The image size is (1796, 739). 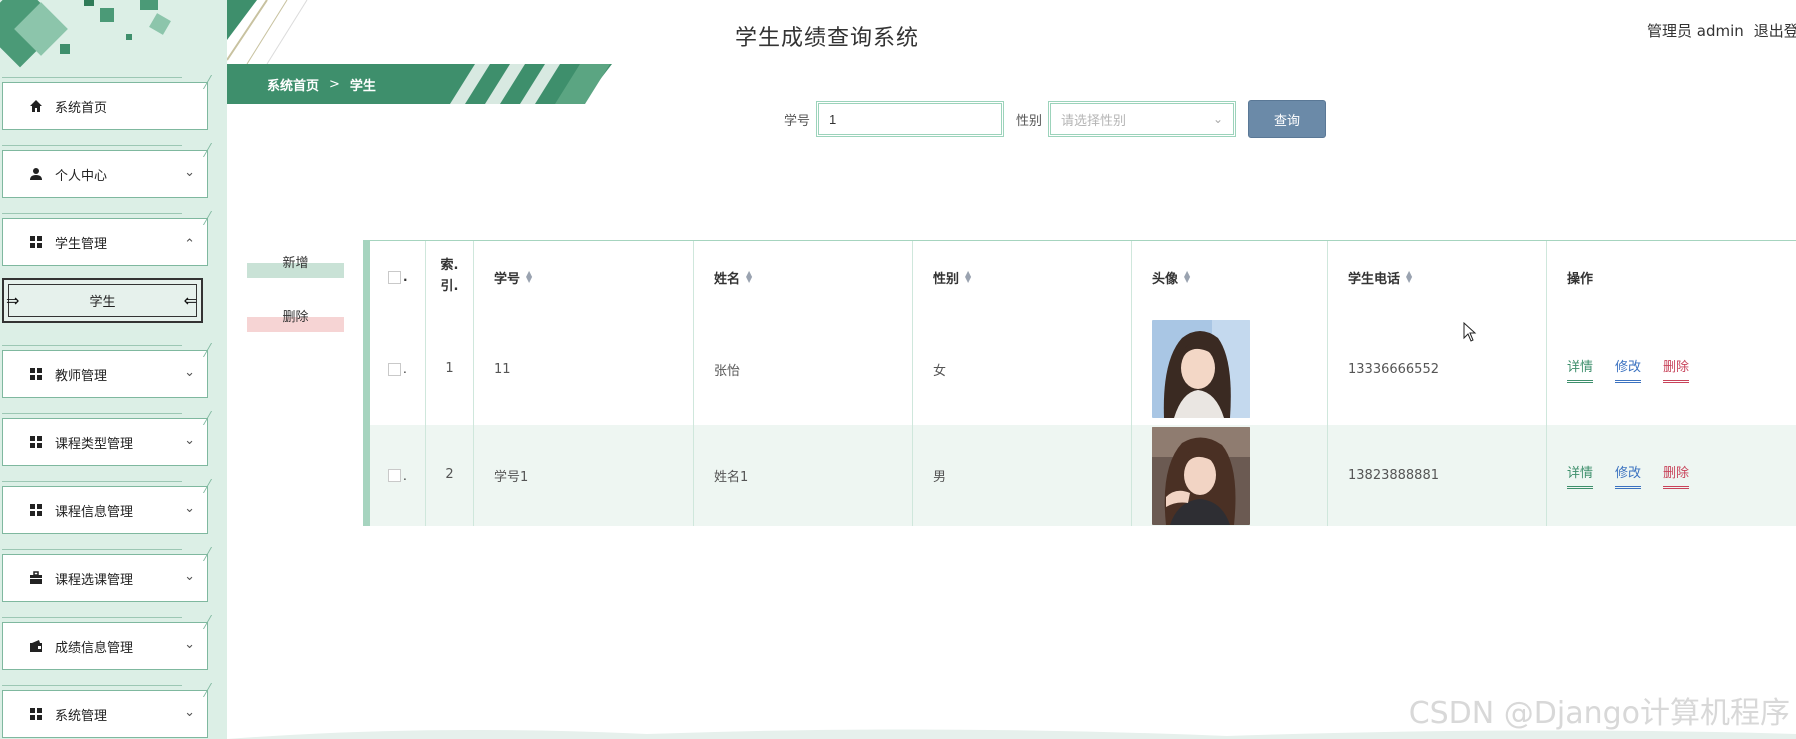 I want to click on sidebar-item-course-type-mgmt: 课程类型管理 ⌄, so click(x=105, y=439).